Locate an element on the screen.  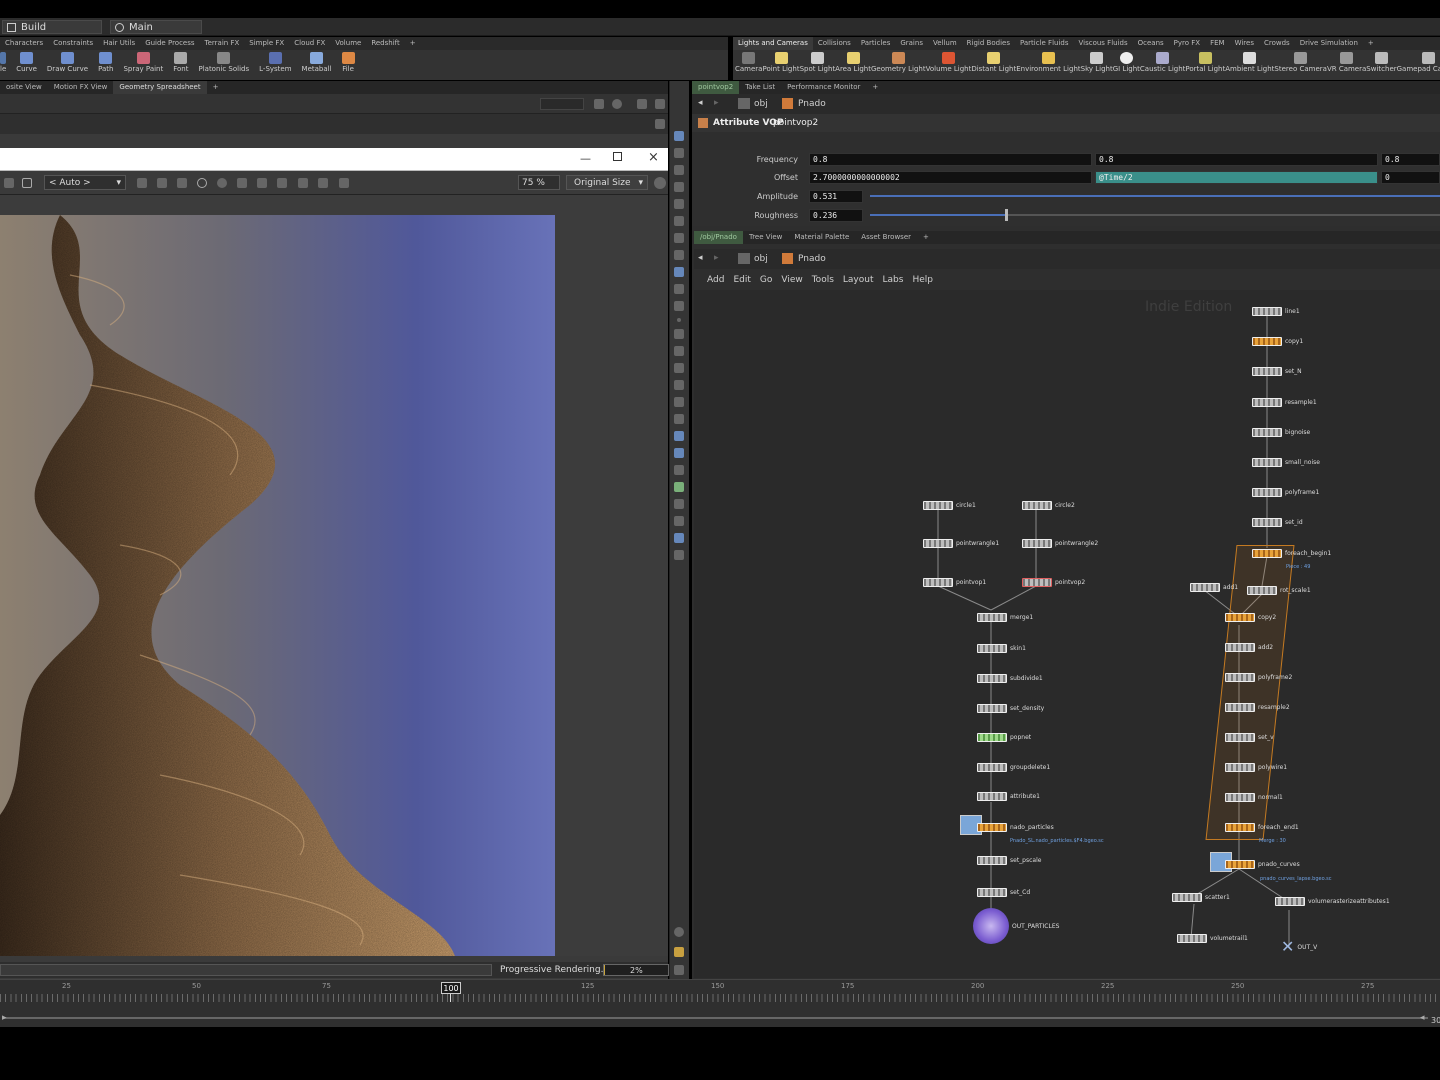
target-icon is located at coordinates (222, 183).